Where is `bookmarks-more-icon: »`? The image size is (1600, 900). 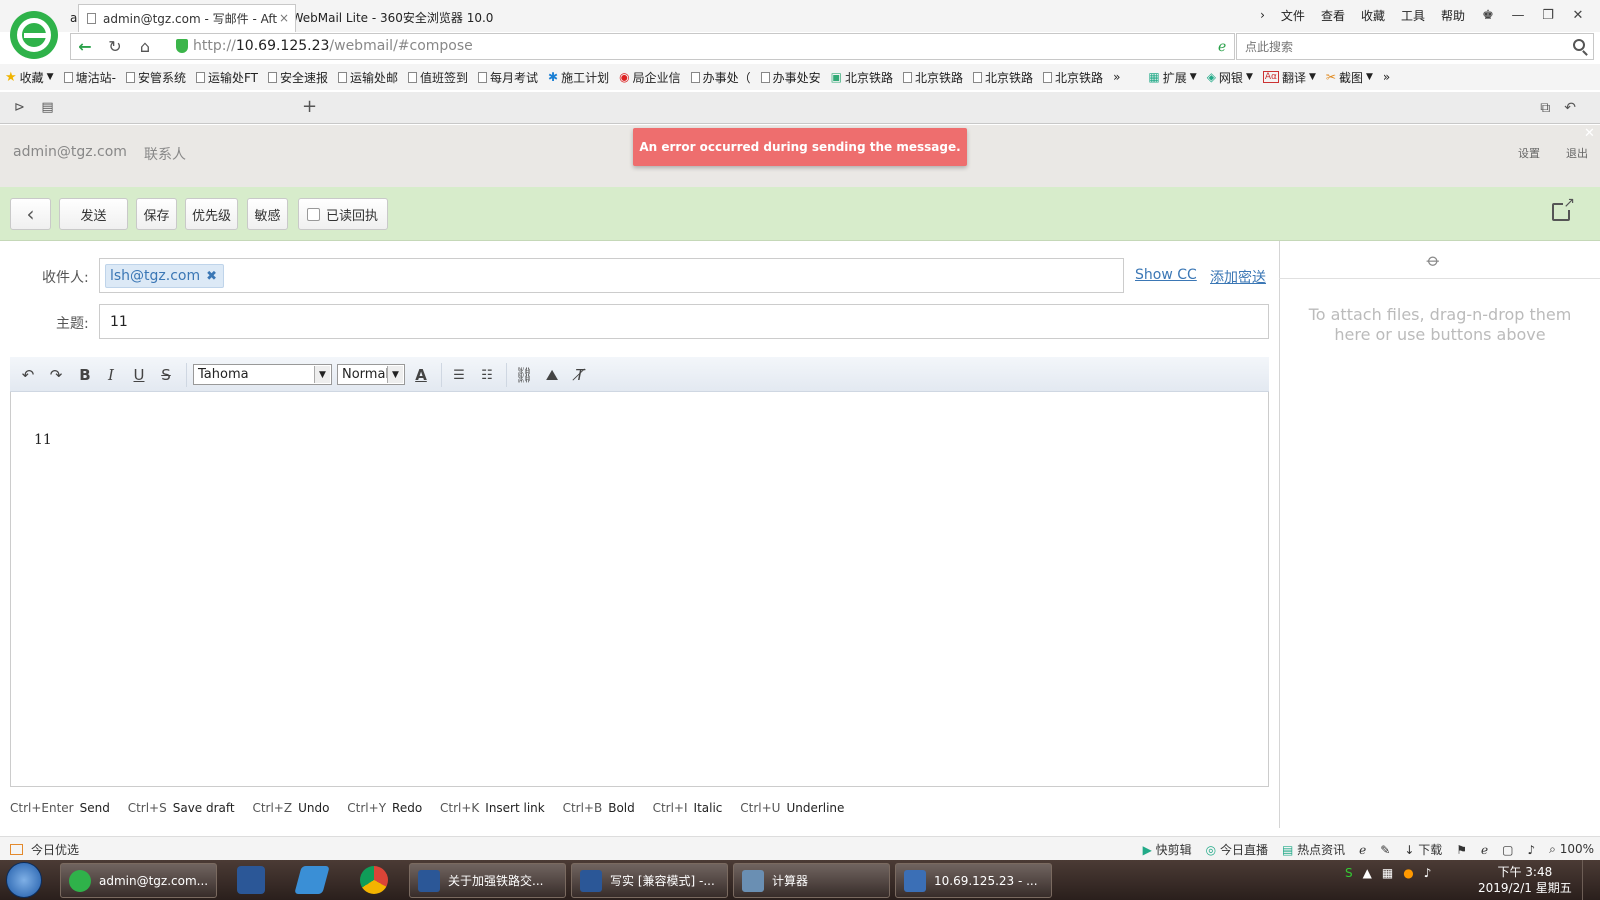 bookmarks-more-icon: » is located at coordinates (1116, 77).